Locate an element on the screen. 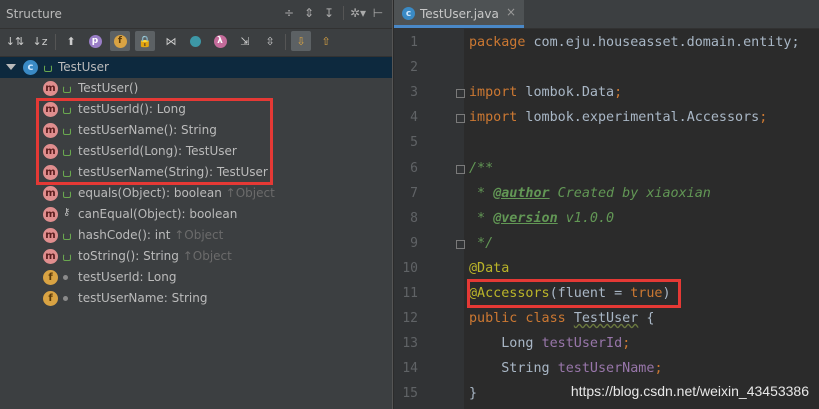 The width and height of the screenshot is (819, 409). code-token: com.eju.houseasset.domain.entity; is located at coordinates (662, 42).